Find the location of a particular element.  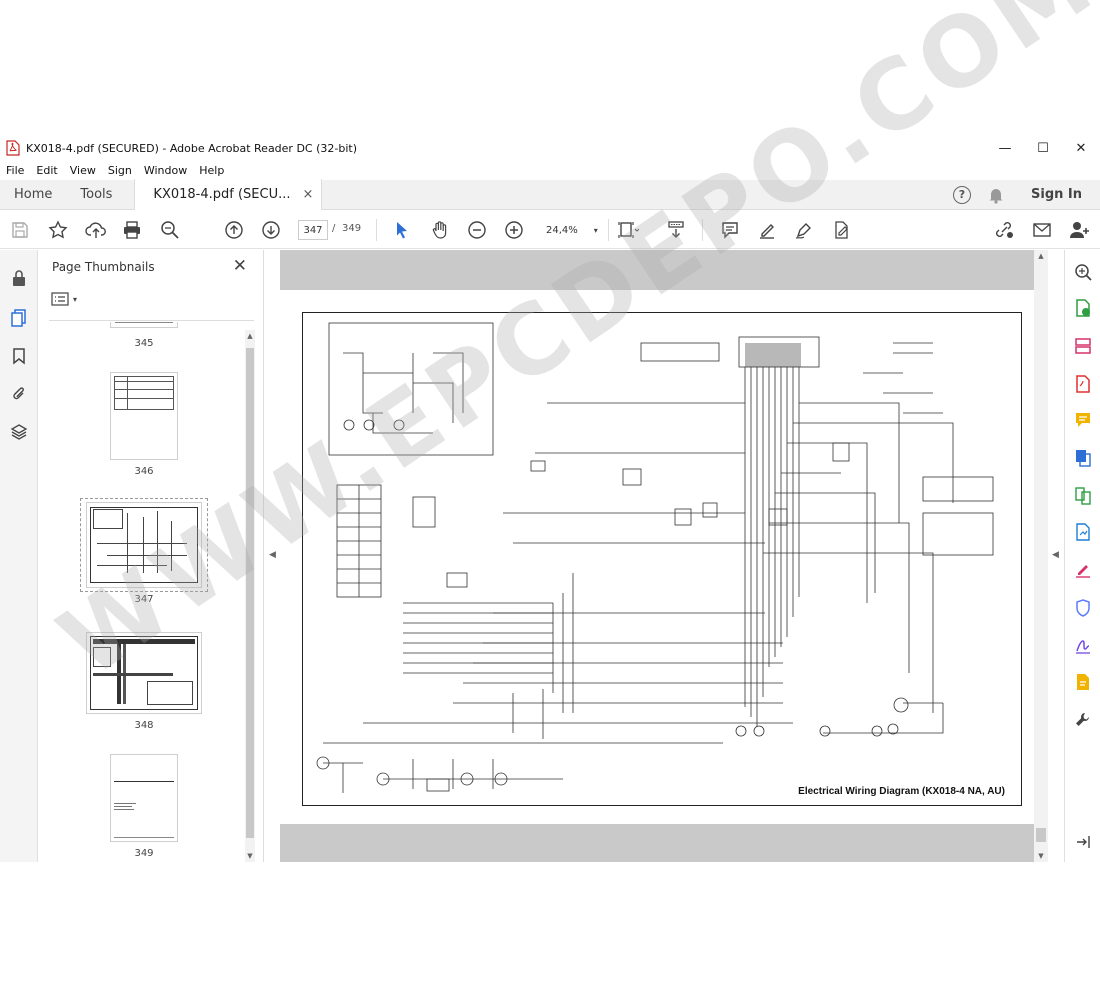

thumbnail-scrollbar: ▲ ▼ is located at coordinates (250, 596).